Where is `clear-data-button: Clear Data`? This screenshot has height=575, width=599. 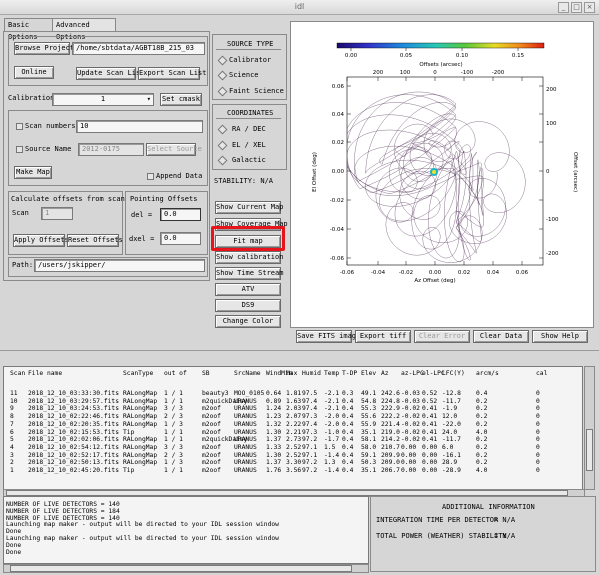
clear-data-button: Clear Data is located at coordinates (501, 336).